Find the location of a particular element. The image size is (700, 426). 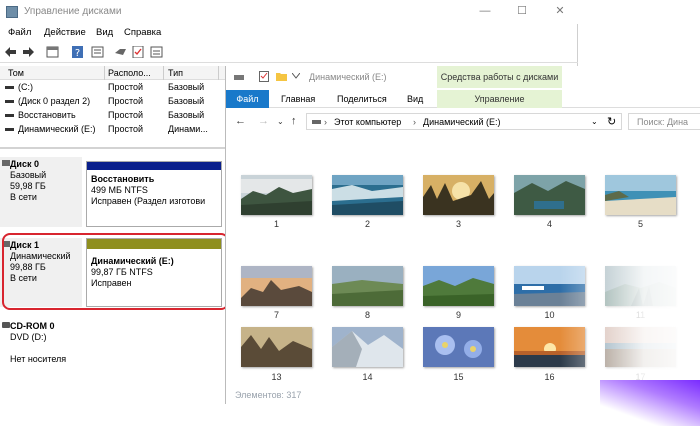

tab-file: Файл is located at coordinates (247, 99).